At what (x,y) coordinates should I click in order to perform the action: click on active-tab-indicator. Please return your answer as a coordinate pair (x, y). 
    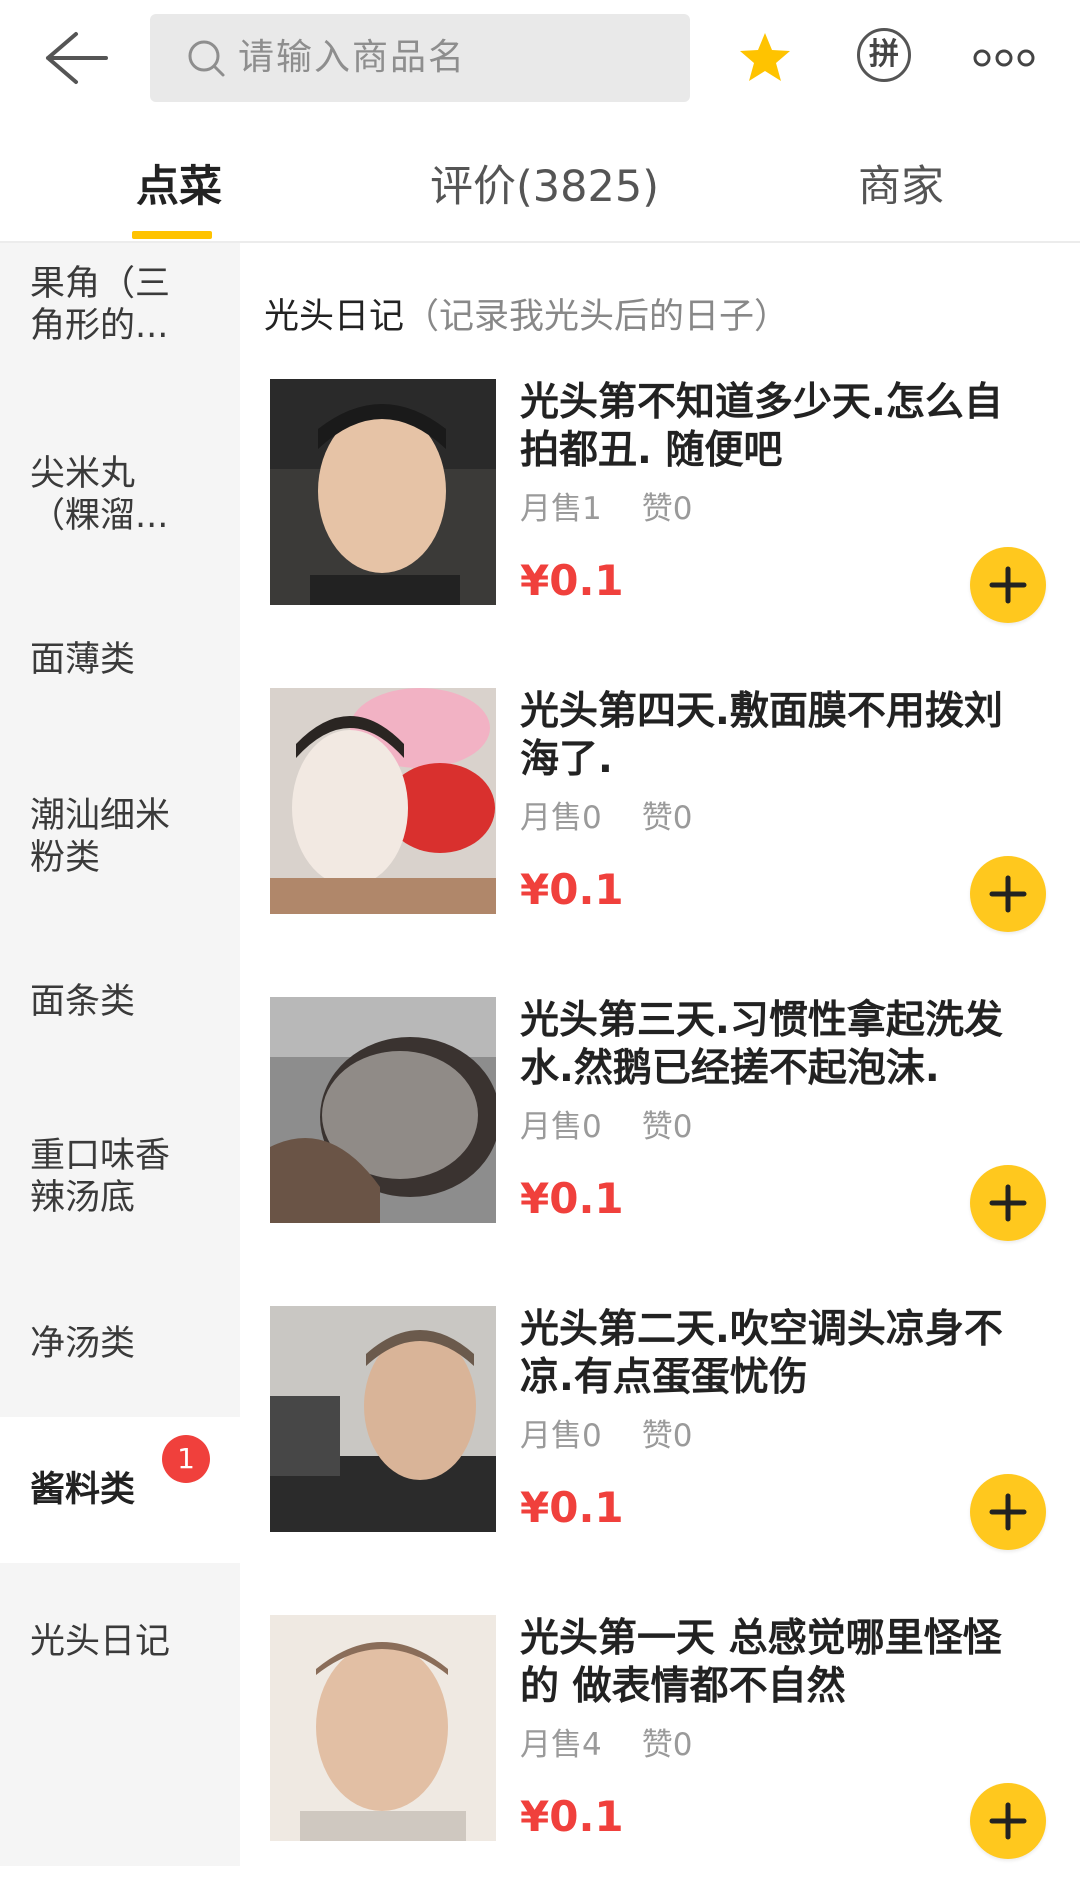
    Looking at the image, I should click on (172, 235).